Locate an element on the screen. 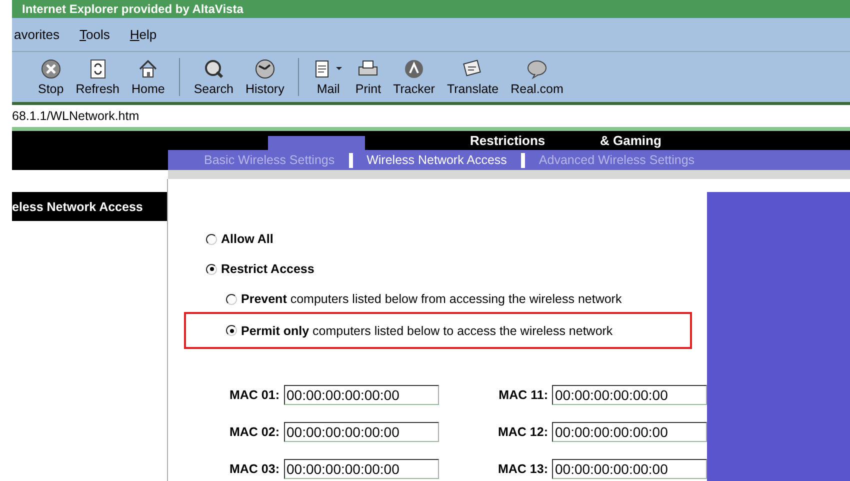 The width and height of the screenshot is (850, 481). menu-item: Help is located at coordinates (143, 34).